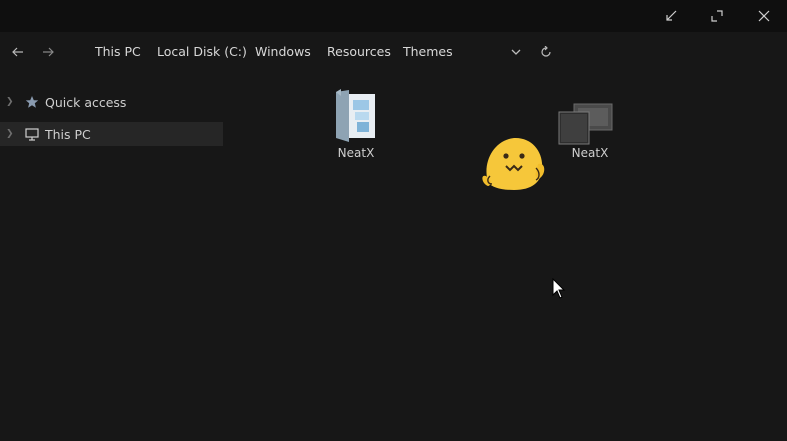  I want to click on breadcrumb-windows: Windows, so click(283, 51).